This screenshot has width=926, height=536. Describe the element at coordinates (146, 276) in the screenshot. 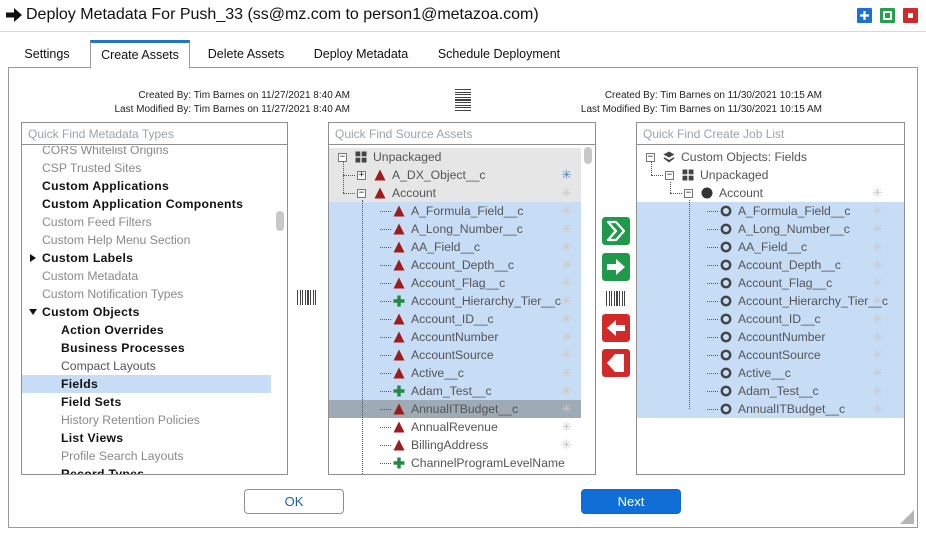

I see `list-item: Custom Metadata` at that location.